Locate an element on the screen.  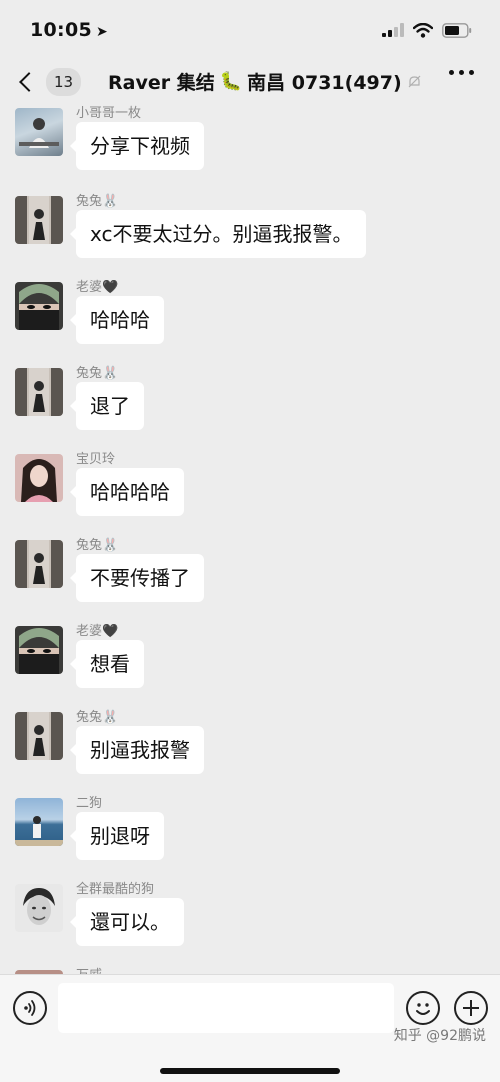
caterpillar-emoji: 🐛 is located at coordinates (231, 81).